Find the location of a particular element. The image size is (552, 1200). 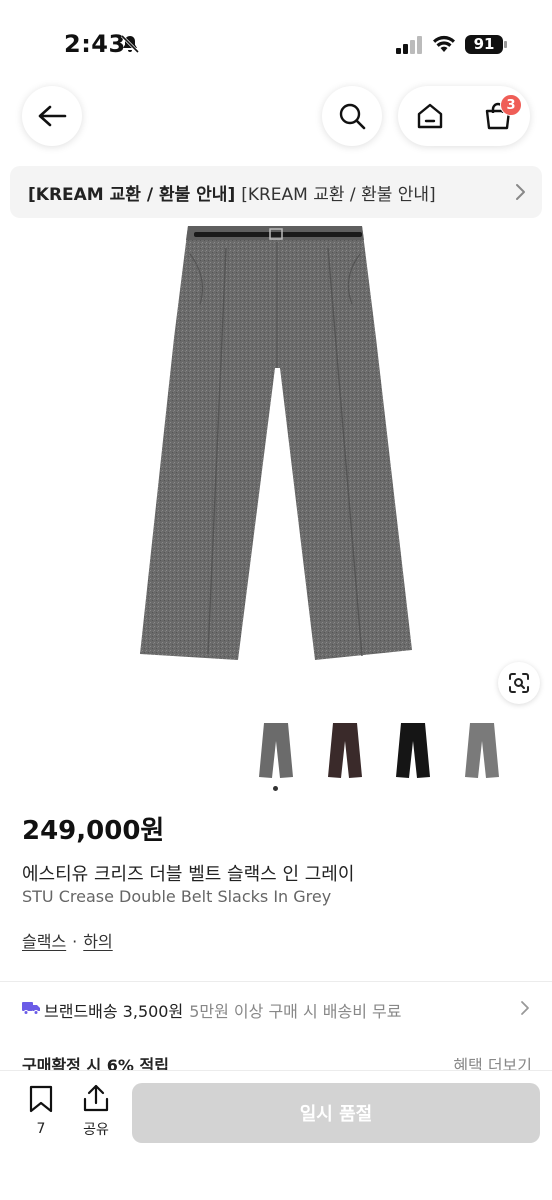

thumbnail-grey is located at coordinates (276, 750).